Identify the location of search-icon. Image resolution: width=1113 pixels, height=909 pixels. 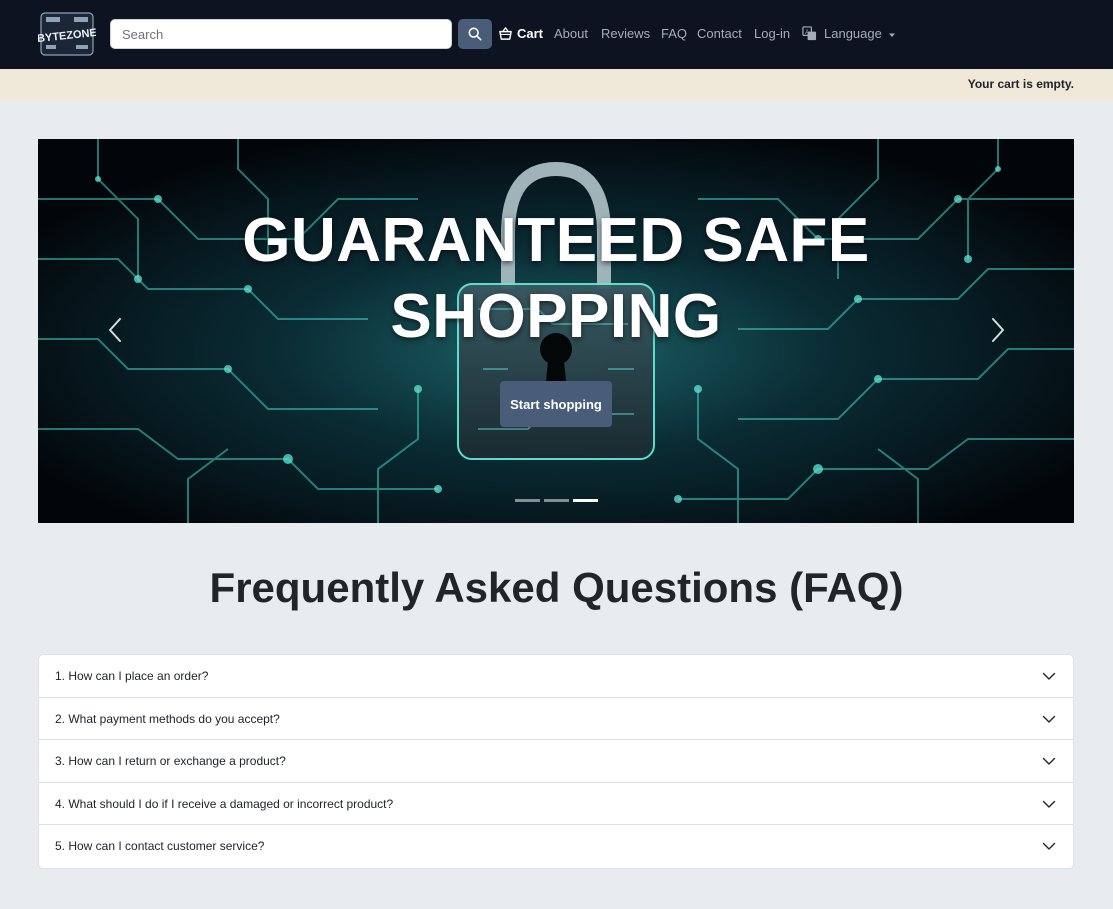
(475, 34).